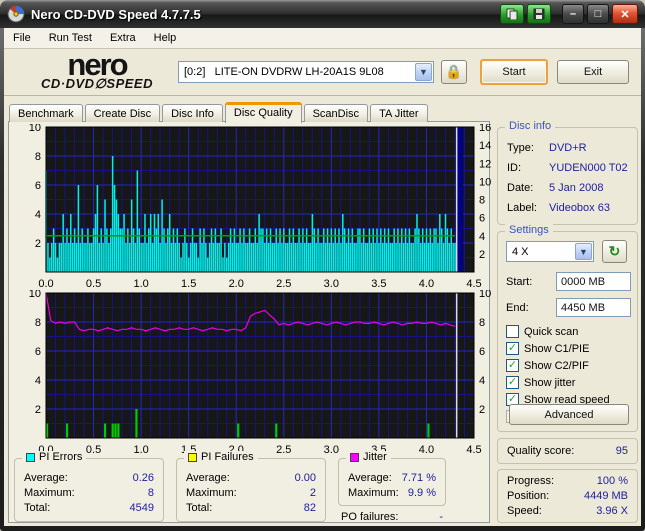 The height and width of the screenshot is (531, 645). I want to click on tab-ta-jitter: TA Jitter, so click(399, 113).